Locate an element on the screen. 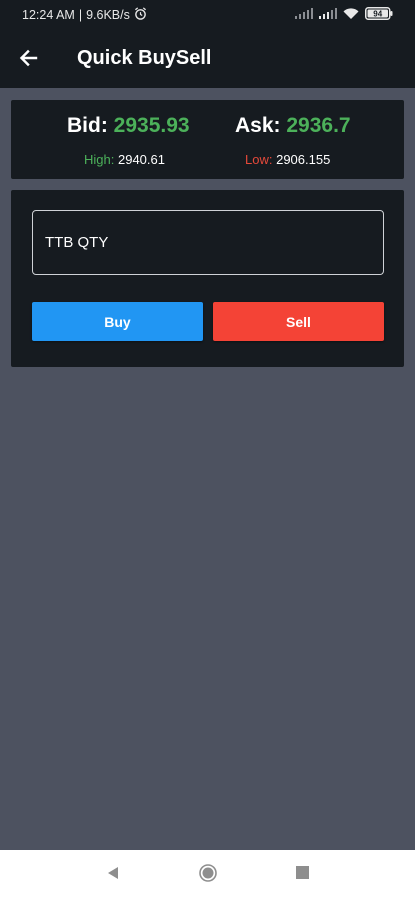 The width and height of the screenshot is (415, 900). buy-button: Buy is located at coordinates (117, 321).